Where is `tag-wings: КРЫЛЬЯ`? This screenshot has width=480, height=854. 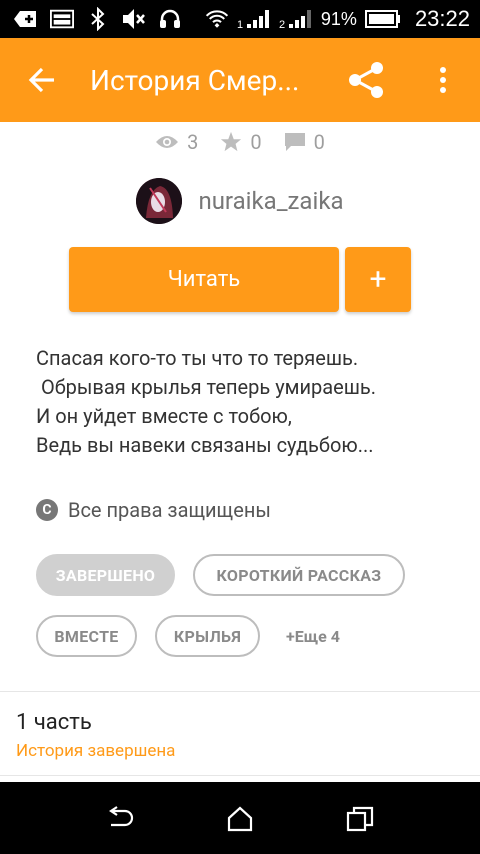 tag-wings: КРЫЛЬЯ is located at coordinates (207, 636).